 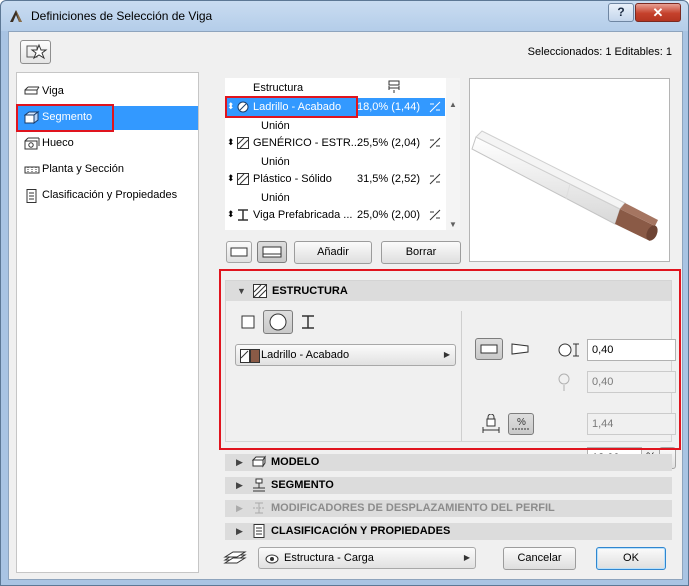 What do you see at coordinates (394, 86) in the screenshot?
I see `thickness-column-icon` at bounding box center [394, 86].